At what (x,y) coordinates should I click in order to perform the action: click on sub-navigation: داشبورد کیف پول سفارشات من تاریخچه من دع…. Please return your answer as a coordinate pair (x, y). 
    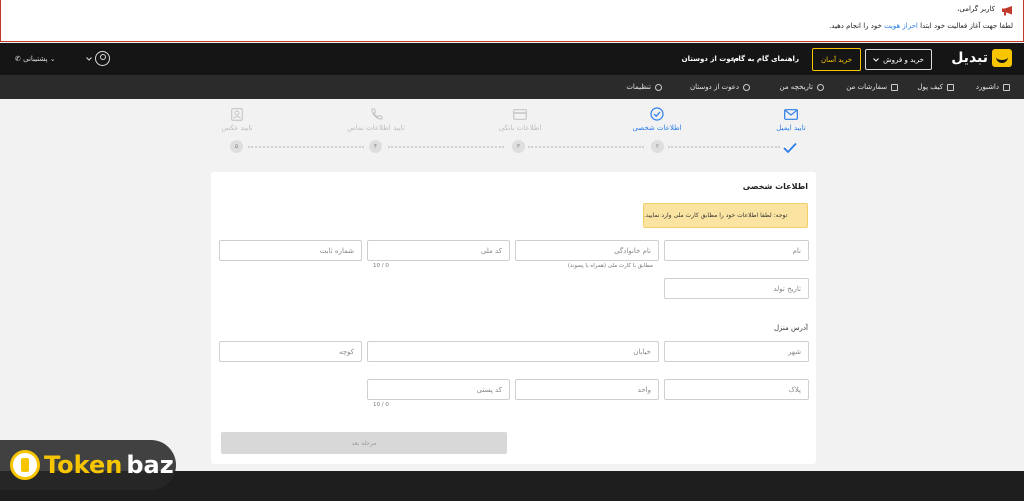
    Looking at the image, I should click on (512, 87).